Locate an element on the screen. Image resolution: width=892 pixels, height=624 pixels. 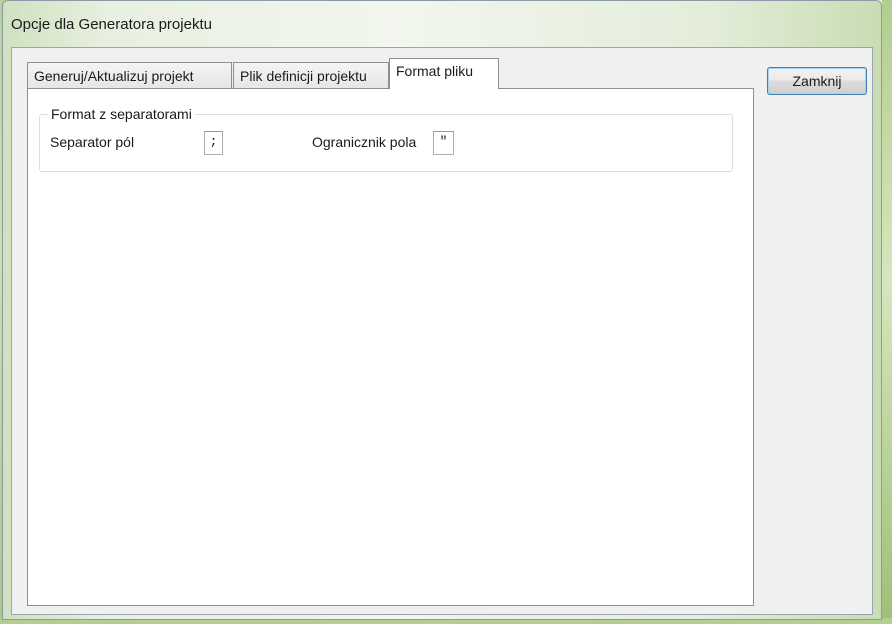
close-button: Zamknij is located at coordinates (817, 81).